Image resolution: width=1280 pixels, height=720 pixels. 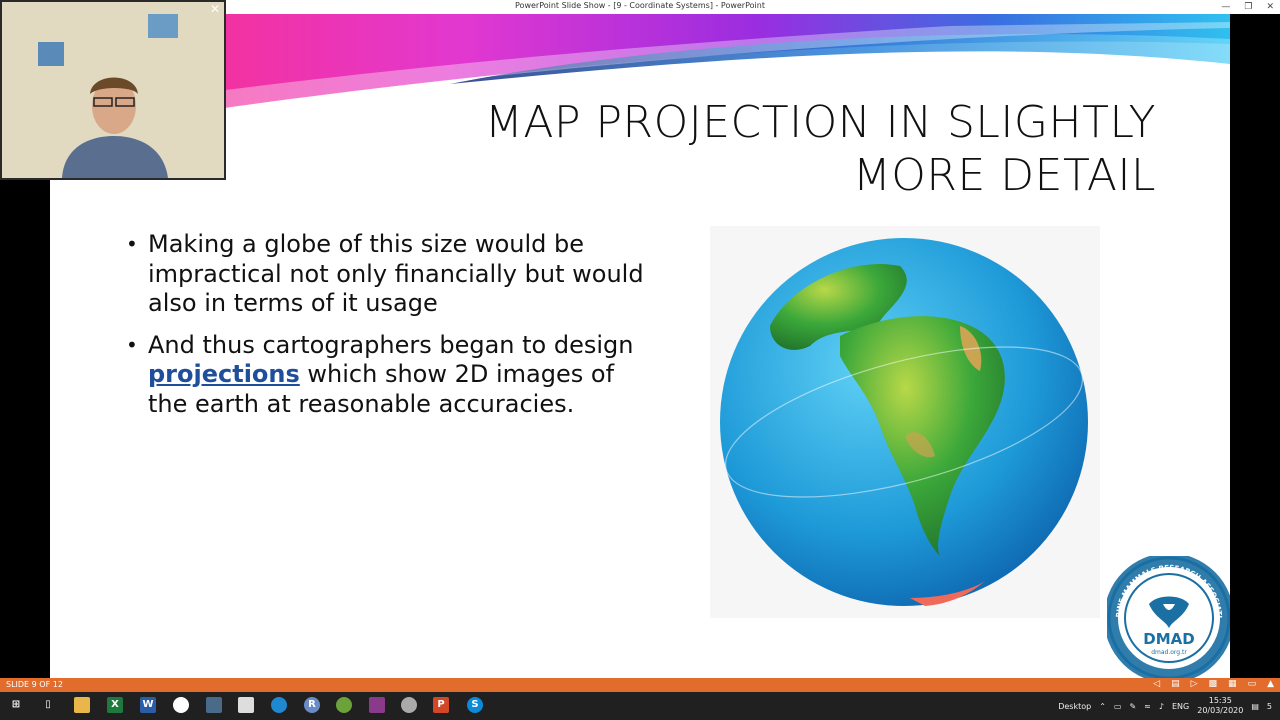 I want to click on skype-icon: S, so click(x=475, y=705).